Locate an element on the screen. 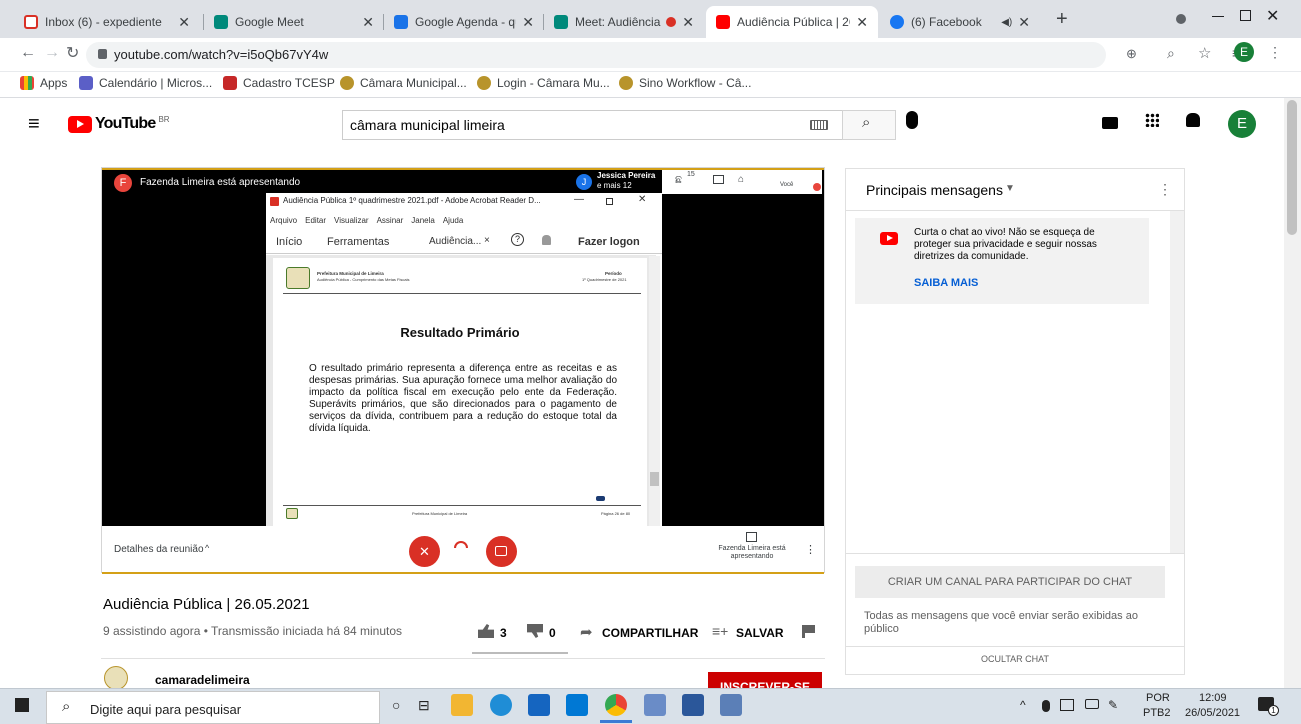  meeting-details-button: Detalhes da reunião is located at coordinates (159, 549).